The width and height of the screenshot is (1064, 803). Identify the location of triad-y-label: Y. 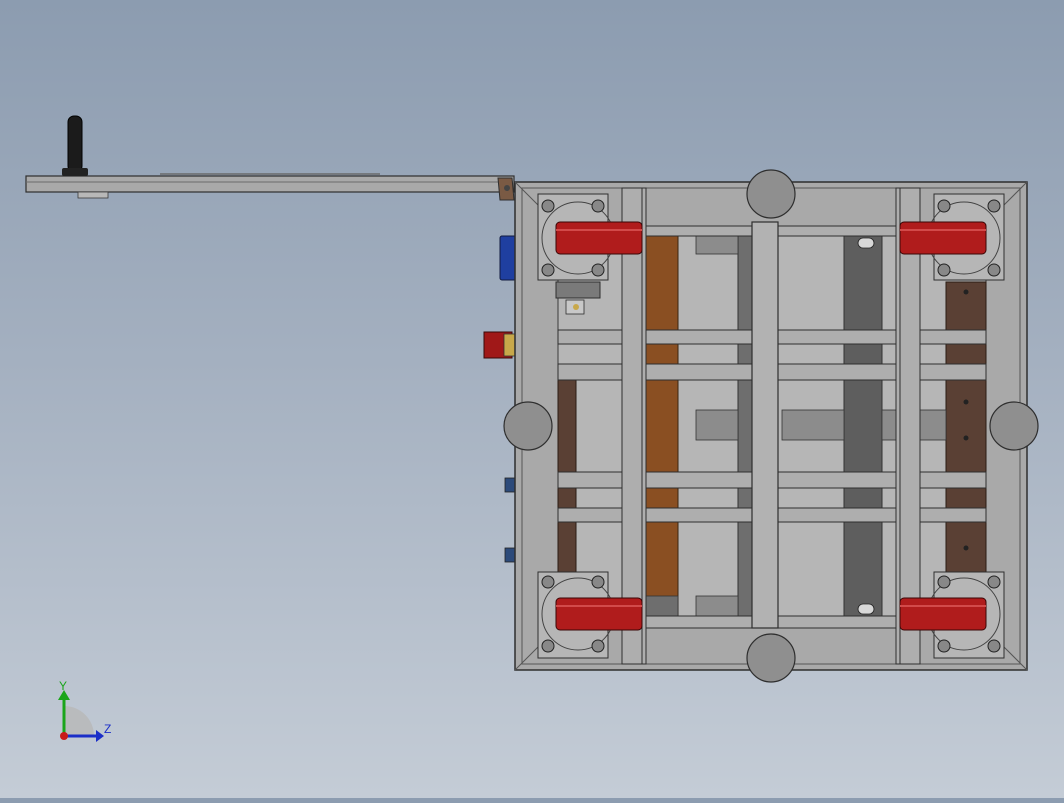
(63, 686).